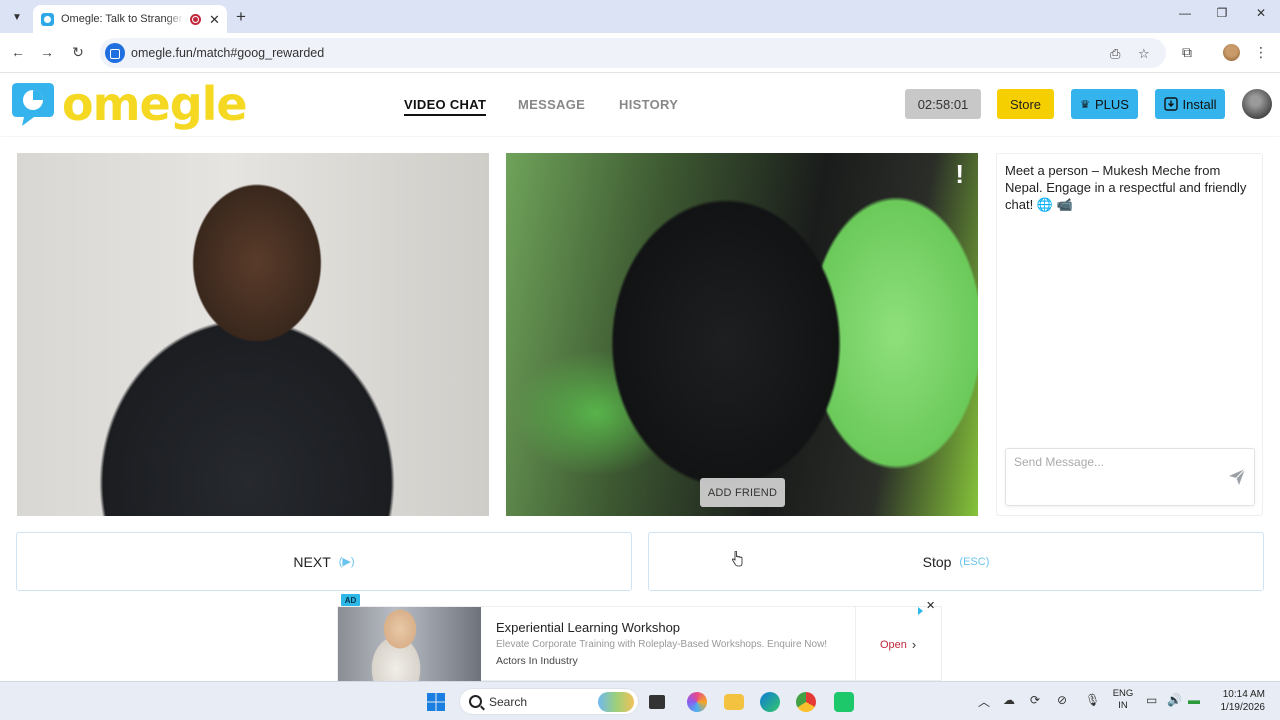 This screenshot has width=1280, height=720. I want to click on clock-time: 10:14 AM, so click(1243, 694).